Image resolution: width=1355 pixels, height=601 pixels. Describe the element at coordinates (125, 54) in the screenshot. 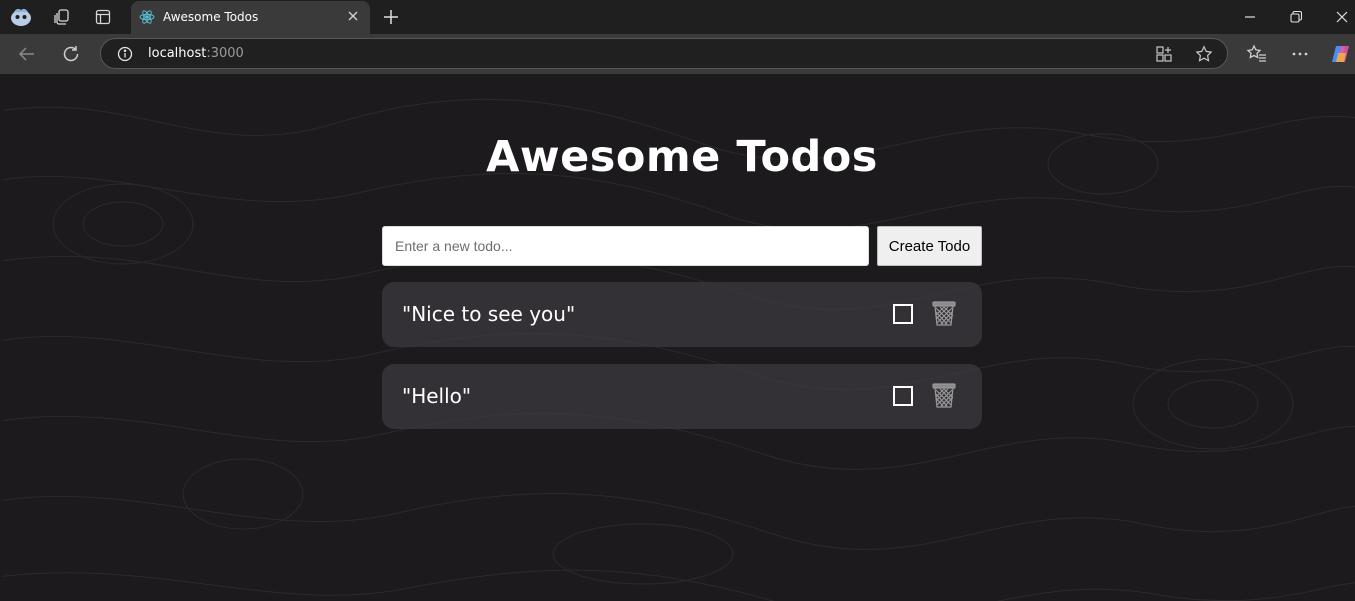

I see `site-info-icon` at that location.